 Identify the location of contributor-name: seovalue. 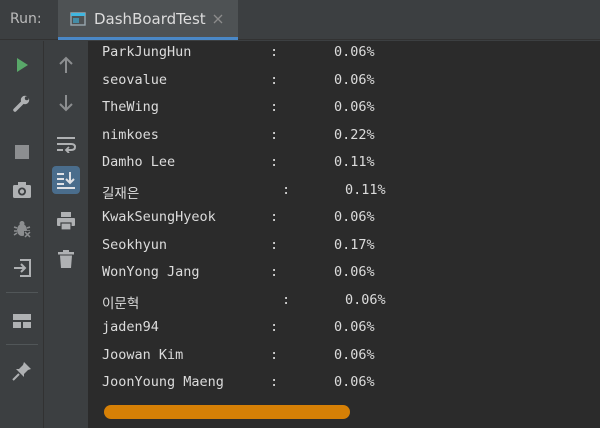
(135, 79).